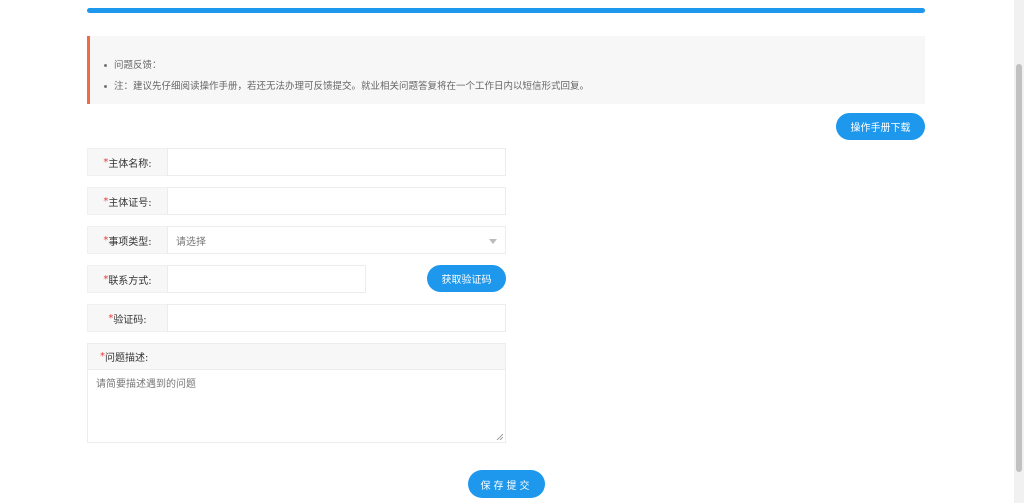  I want to click on entity-id-label: * 主体证号:, so click(127, 201).